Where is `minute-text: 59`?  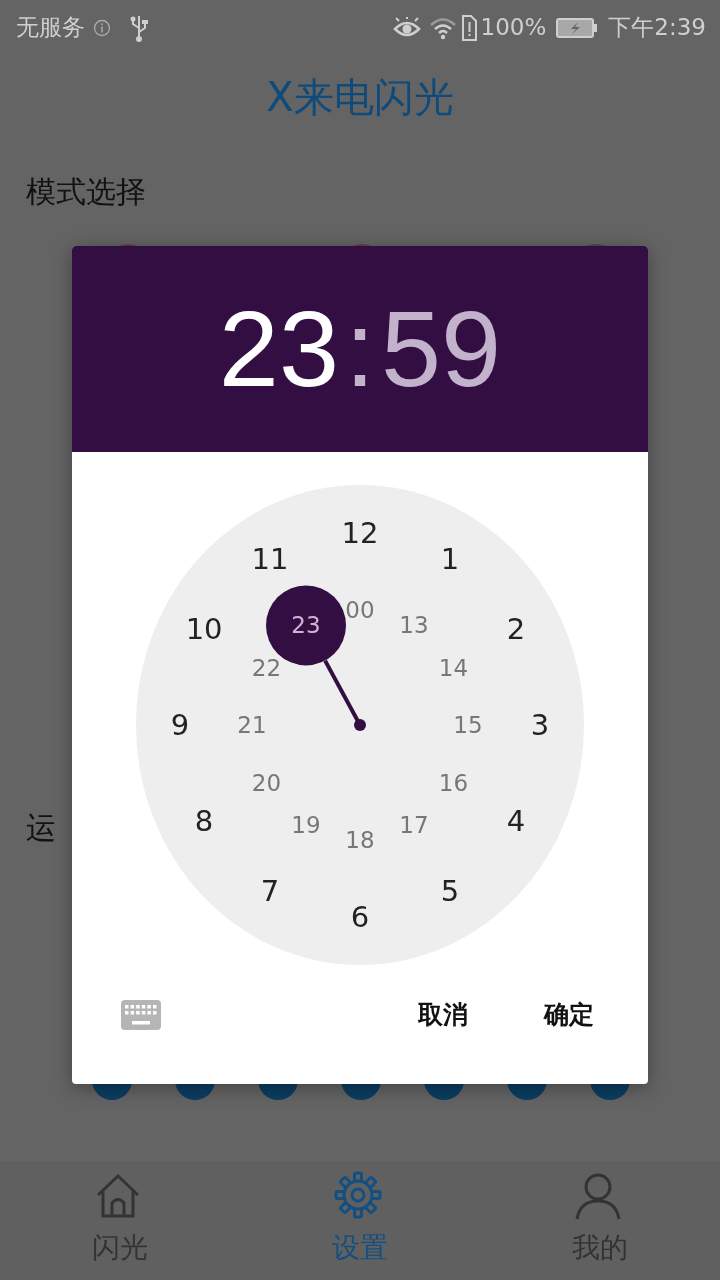 minute-text: 59 is located at coordinates (441, 349).